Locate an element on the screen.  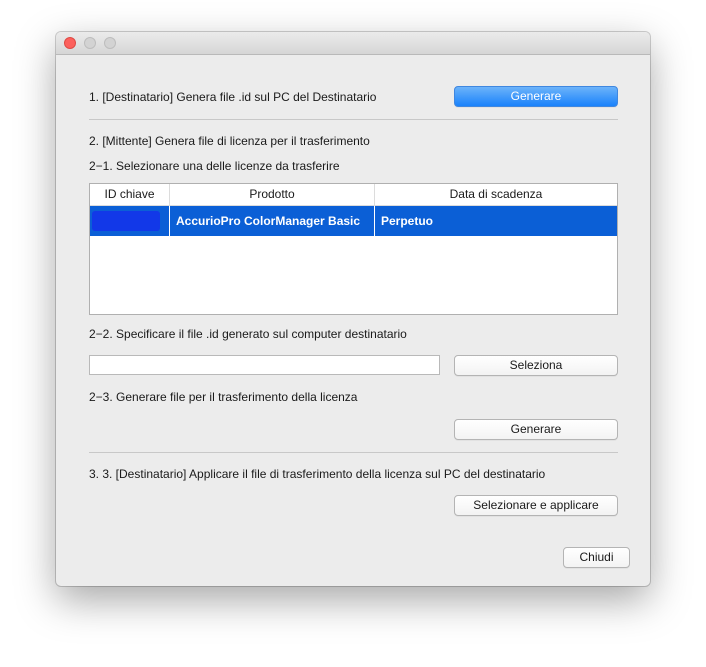
table-header: ID chiave Prodotto Data di scadenza is located at coordinates (353, 195).